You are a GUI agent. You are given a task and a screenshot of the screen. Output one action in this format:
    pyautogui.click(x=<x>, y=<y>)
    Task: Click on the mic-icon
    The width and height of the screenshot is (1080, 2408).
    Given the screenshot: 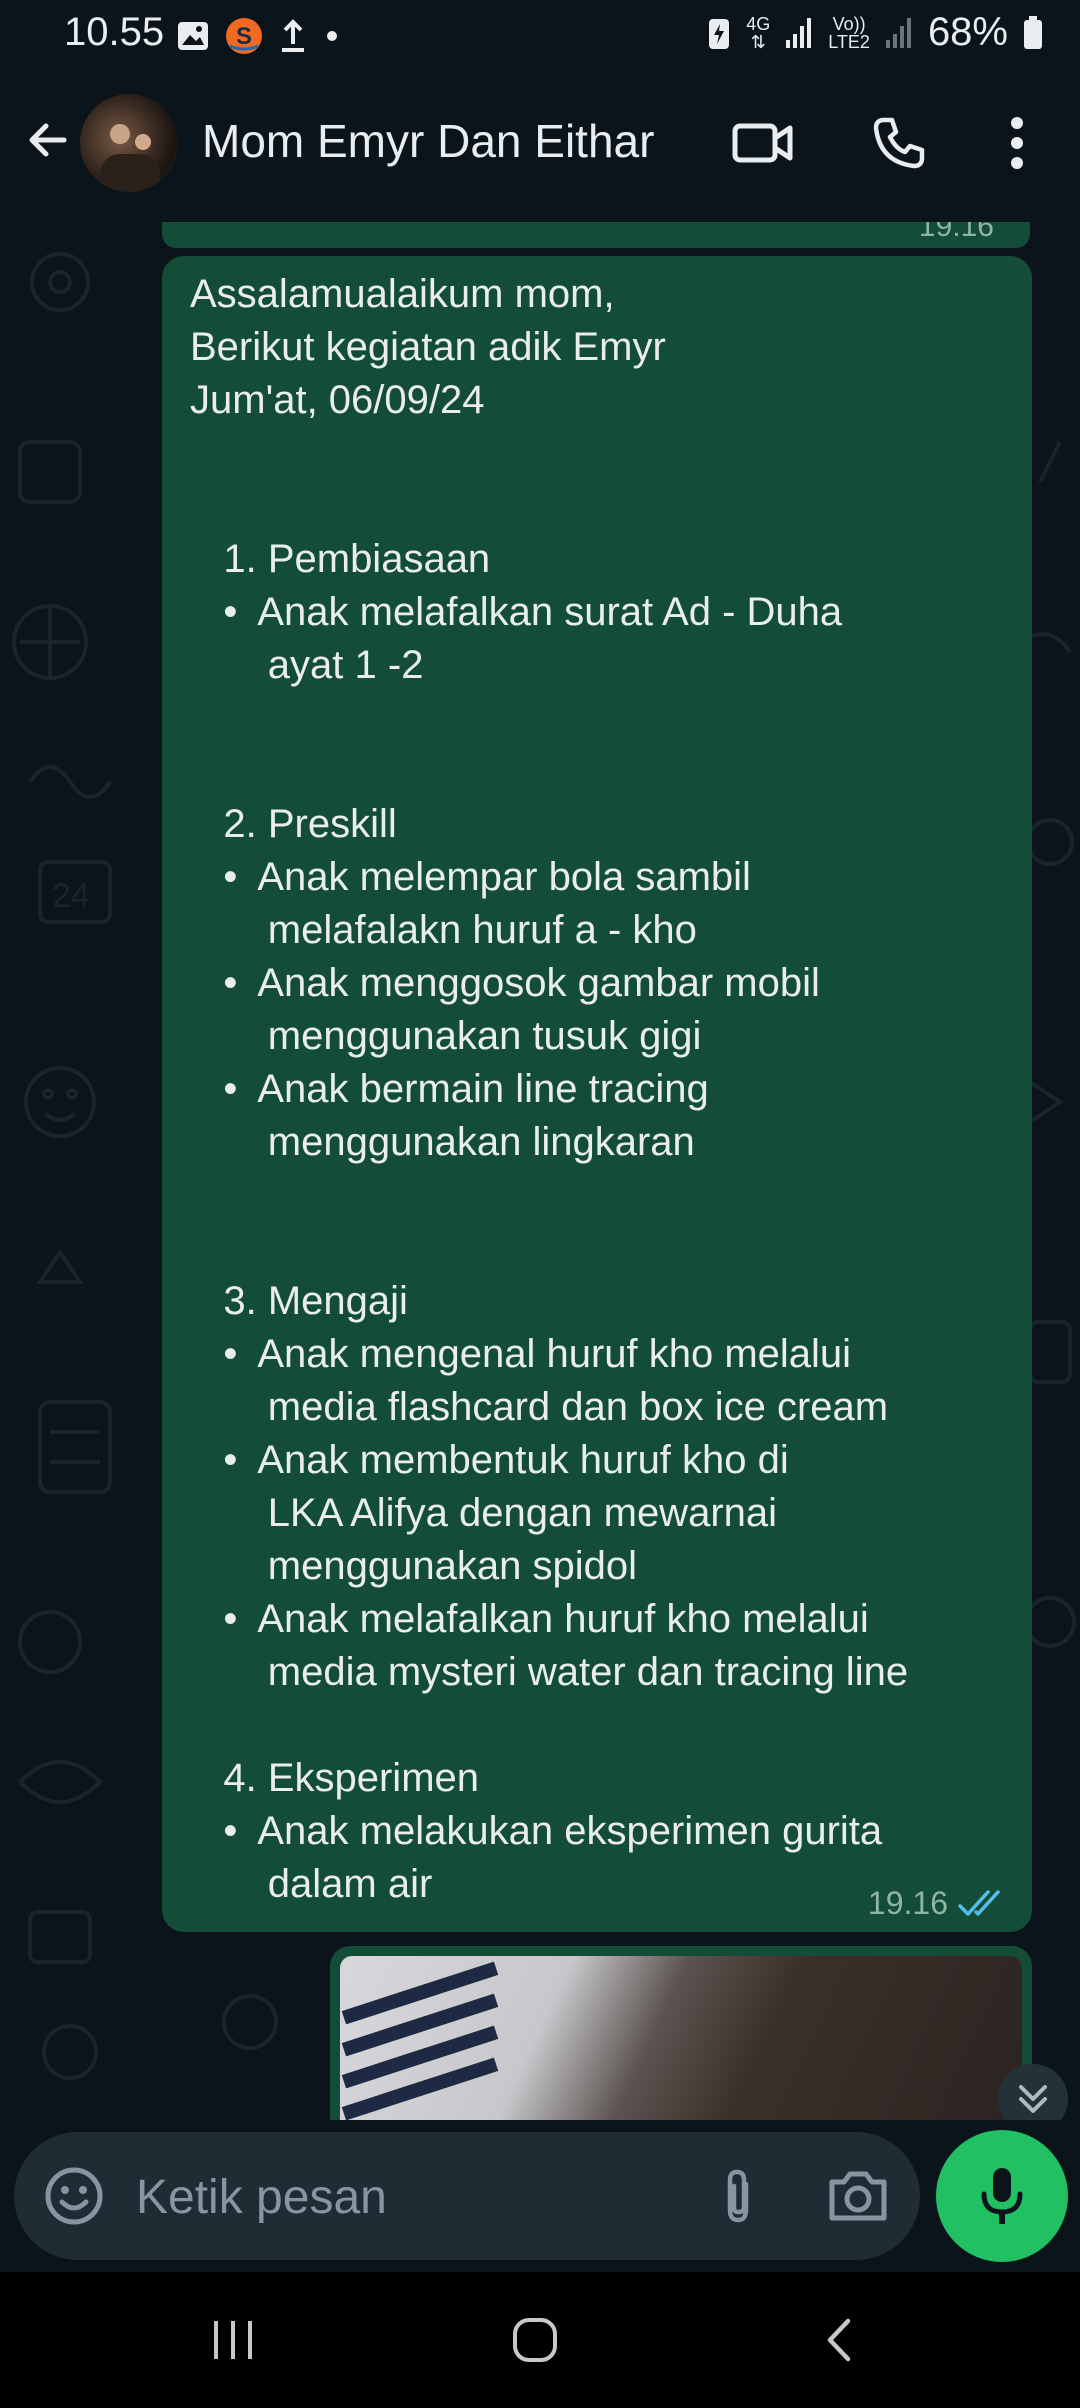 What is the action you would take?
    pyautogui.click(x=1002, y=2196)
    